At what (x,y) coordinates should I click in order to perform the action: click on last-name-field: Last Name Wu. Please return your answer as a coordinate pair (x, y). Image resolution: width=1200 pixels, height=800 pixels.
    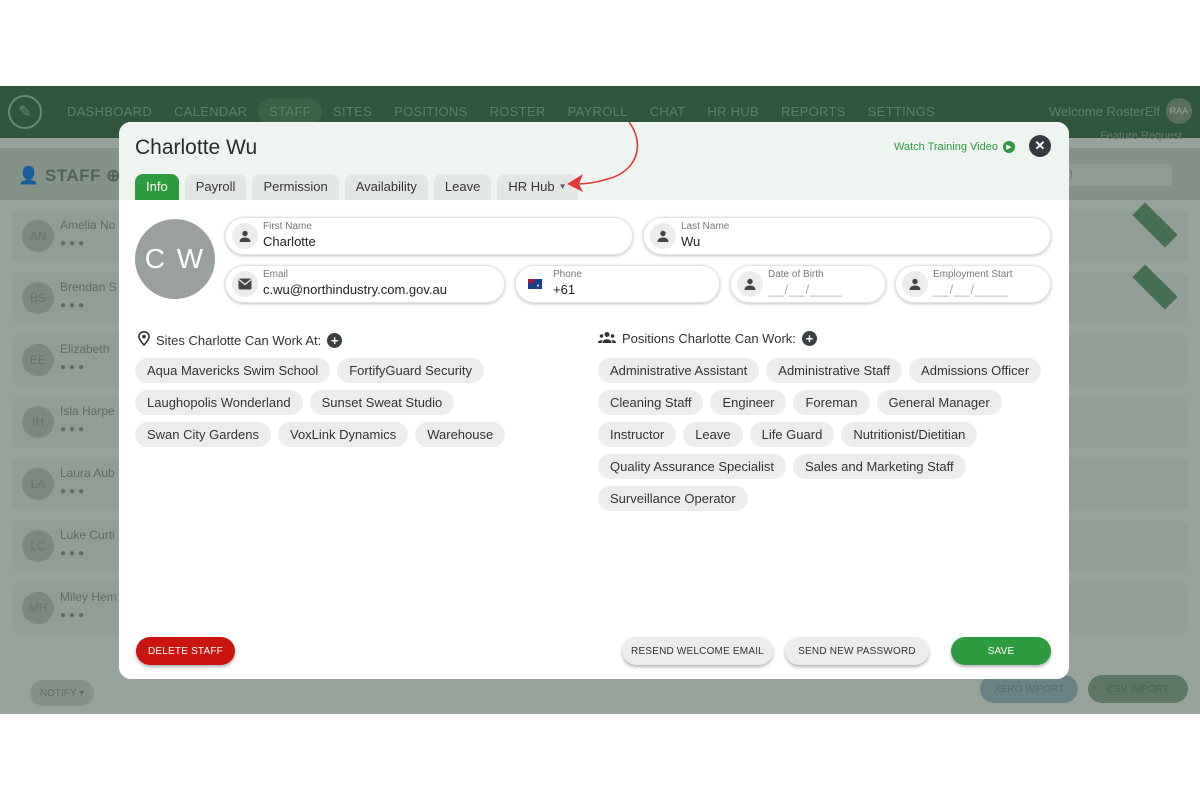
    Looking at the image, I should click on (847, 236).